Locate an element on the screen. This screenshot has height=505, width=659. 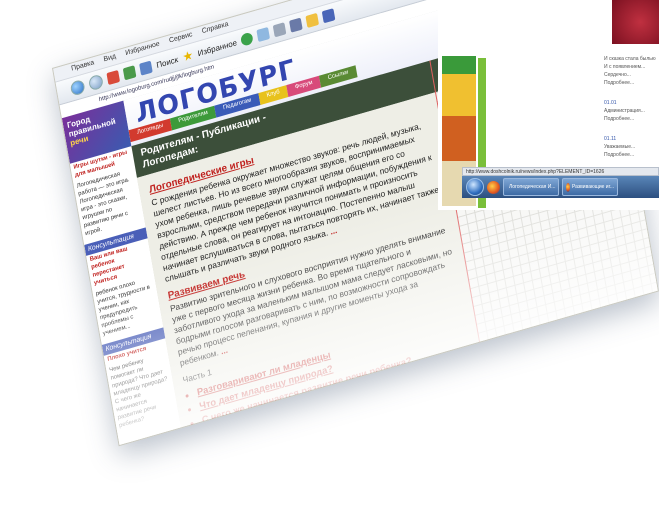
forward-icon is located at coordinates (96, 82).